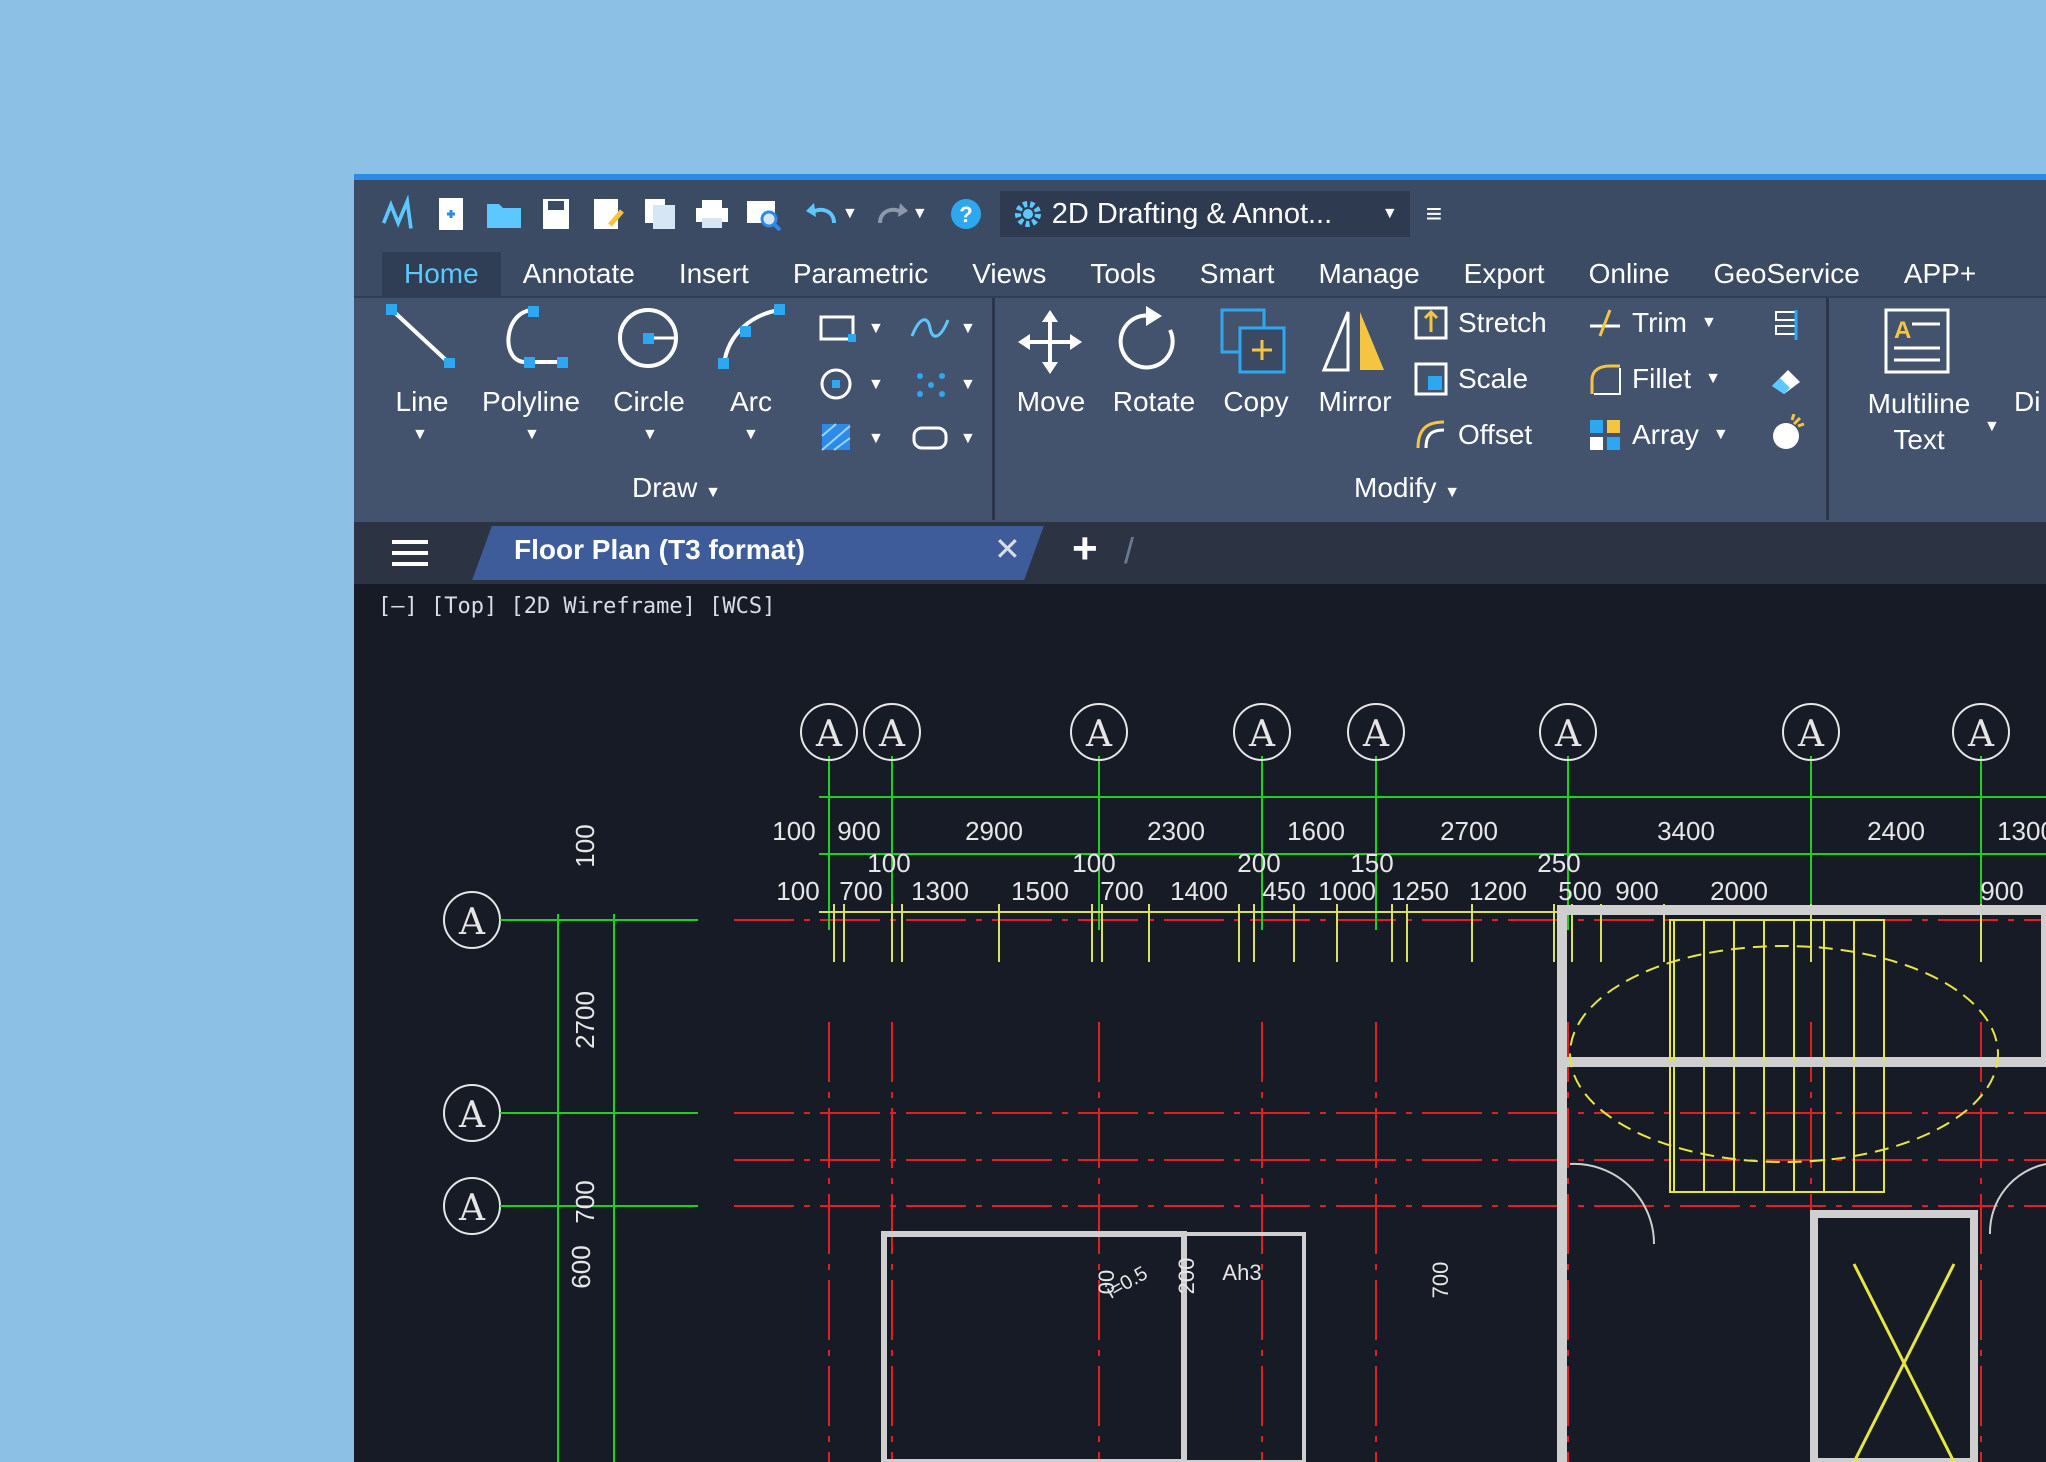 Image resolution: width=2046 pixels, height=1462 pixels. What do you see at coordinates (1434, 214) in the screenshot?
I see `customize-toolbar-icon: ≡` at bounding box center [1434, 214].